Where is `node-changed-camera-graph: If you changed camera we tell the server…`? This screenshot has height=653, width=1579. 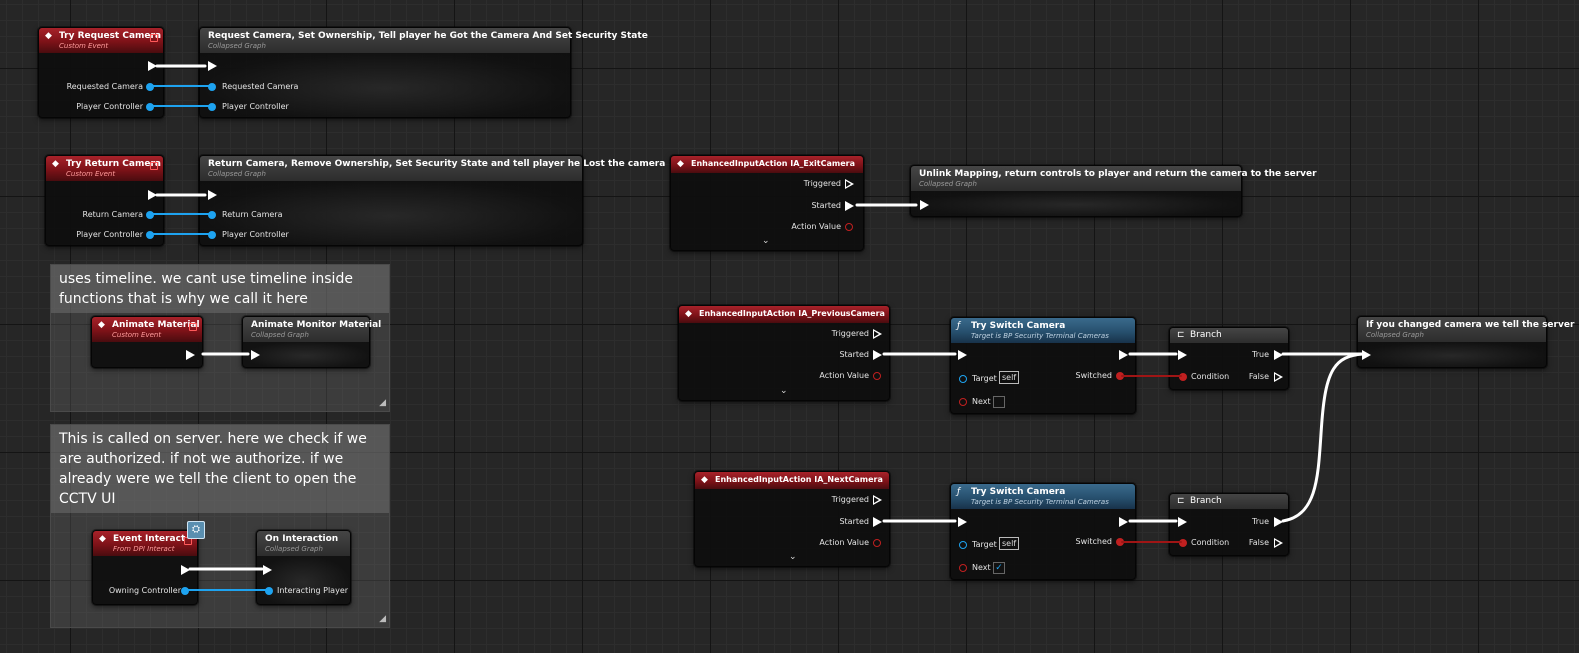
node-changed-camera-graph: If you changed camera we tell the server… is located at coordinates (1465, 342).